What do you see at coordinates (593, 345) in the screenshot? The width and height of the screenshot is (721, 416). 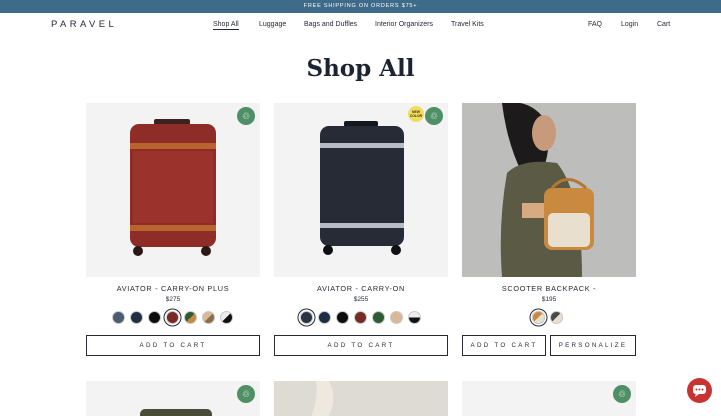 I see `personalize-button: PERSONALIZE` at bounding box center [593, 345].